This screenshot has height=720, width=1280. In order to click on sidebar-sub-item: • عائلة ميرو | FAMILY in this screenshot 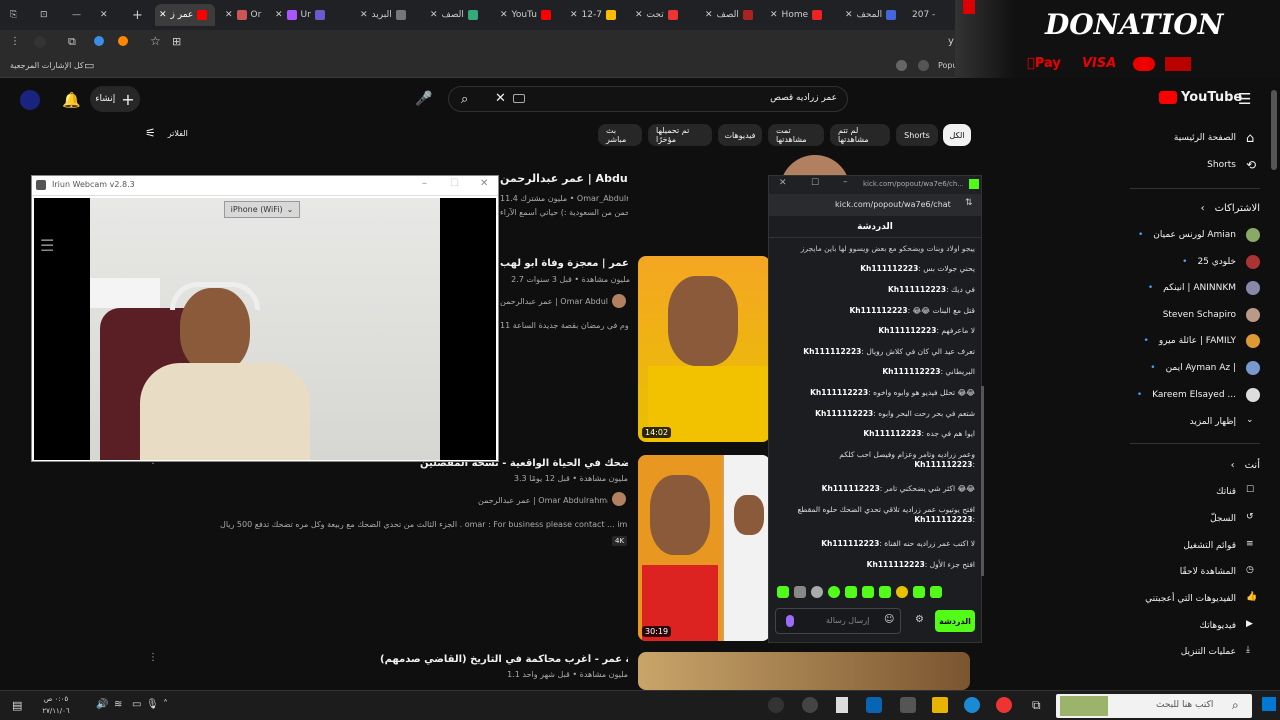, I will do `click(1195, 341)`.